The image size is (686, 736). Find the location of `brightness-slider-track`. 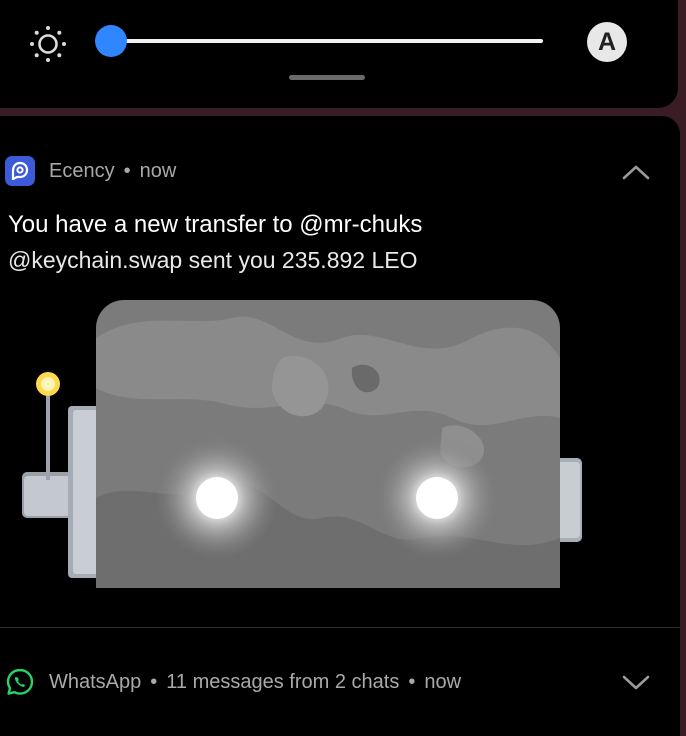

brightness-slider-track is located at coordinates (327, 41).